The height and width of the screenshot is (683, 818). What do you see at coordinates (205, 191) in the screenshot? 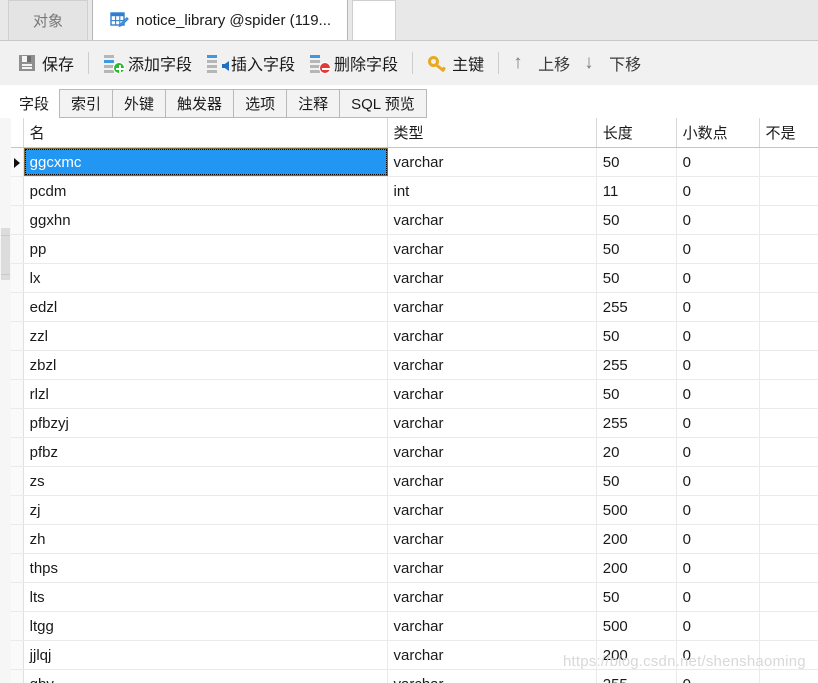
I see `field-name-cell: pcdm` at bounding box center [205, 191].